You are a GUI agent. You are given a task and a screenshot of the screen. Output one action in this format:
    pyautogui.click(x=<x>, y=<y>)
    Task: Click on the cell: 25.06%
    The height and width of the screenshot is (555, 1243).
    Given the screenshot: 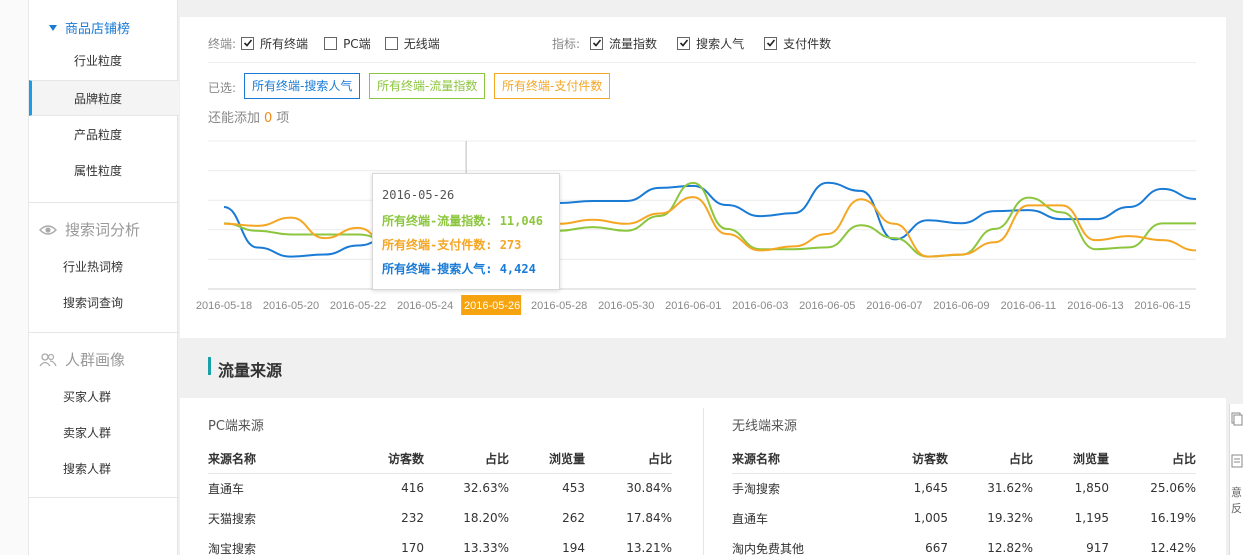 What is the action you would take?
    pyautogui.click(x=1173, y=488)
    